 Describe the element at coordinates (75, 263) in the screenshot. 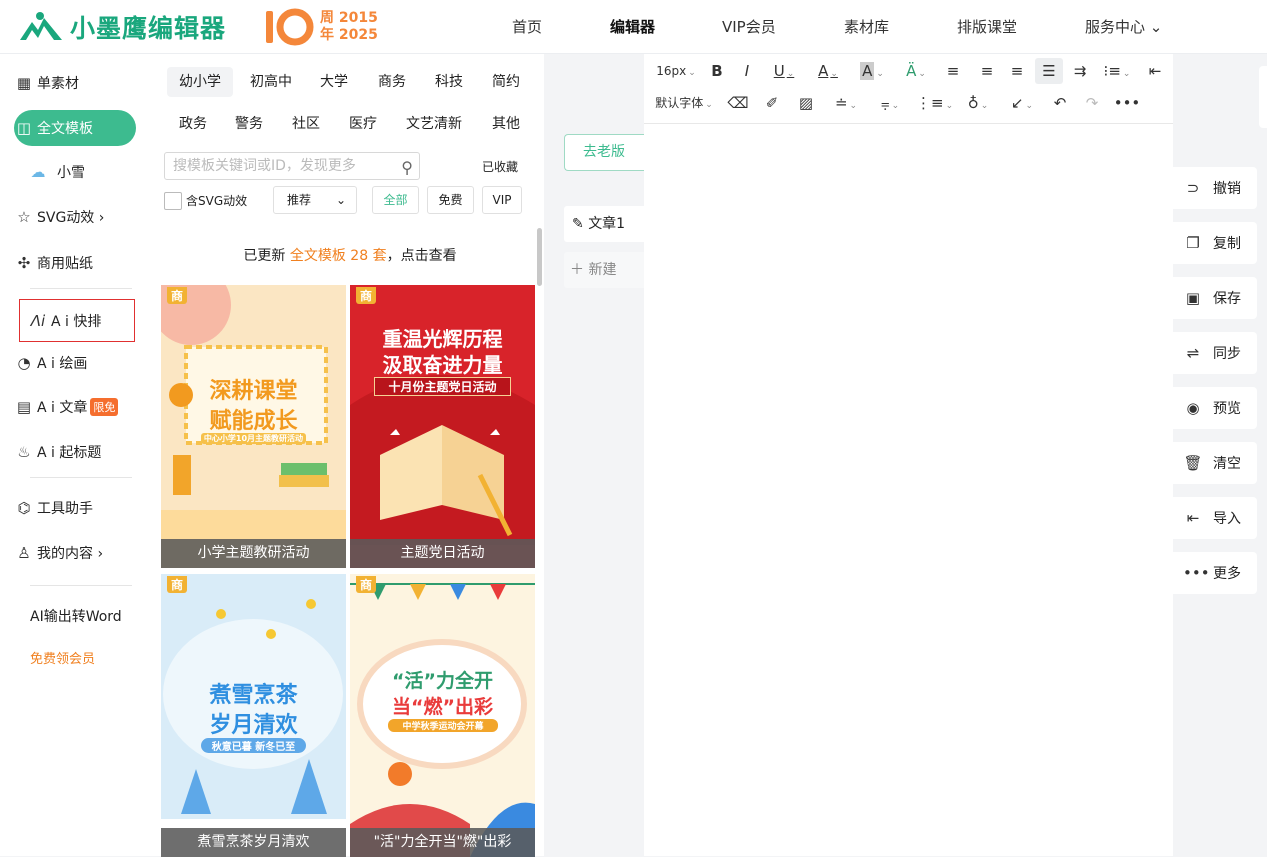

I see `sidebar-item-stickers: ✣ 商用贴纸` at that location.